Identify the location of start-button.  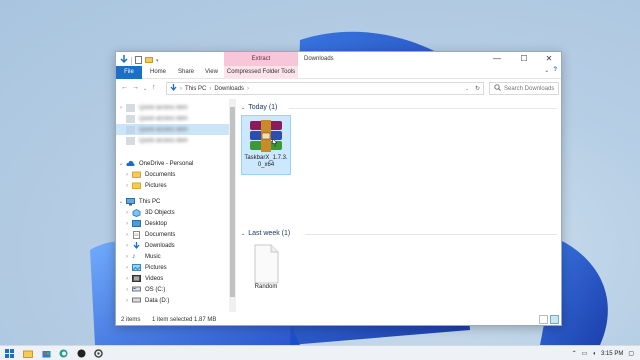
(9, 353).